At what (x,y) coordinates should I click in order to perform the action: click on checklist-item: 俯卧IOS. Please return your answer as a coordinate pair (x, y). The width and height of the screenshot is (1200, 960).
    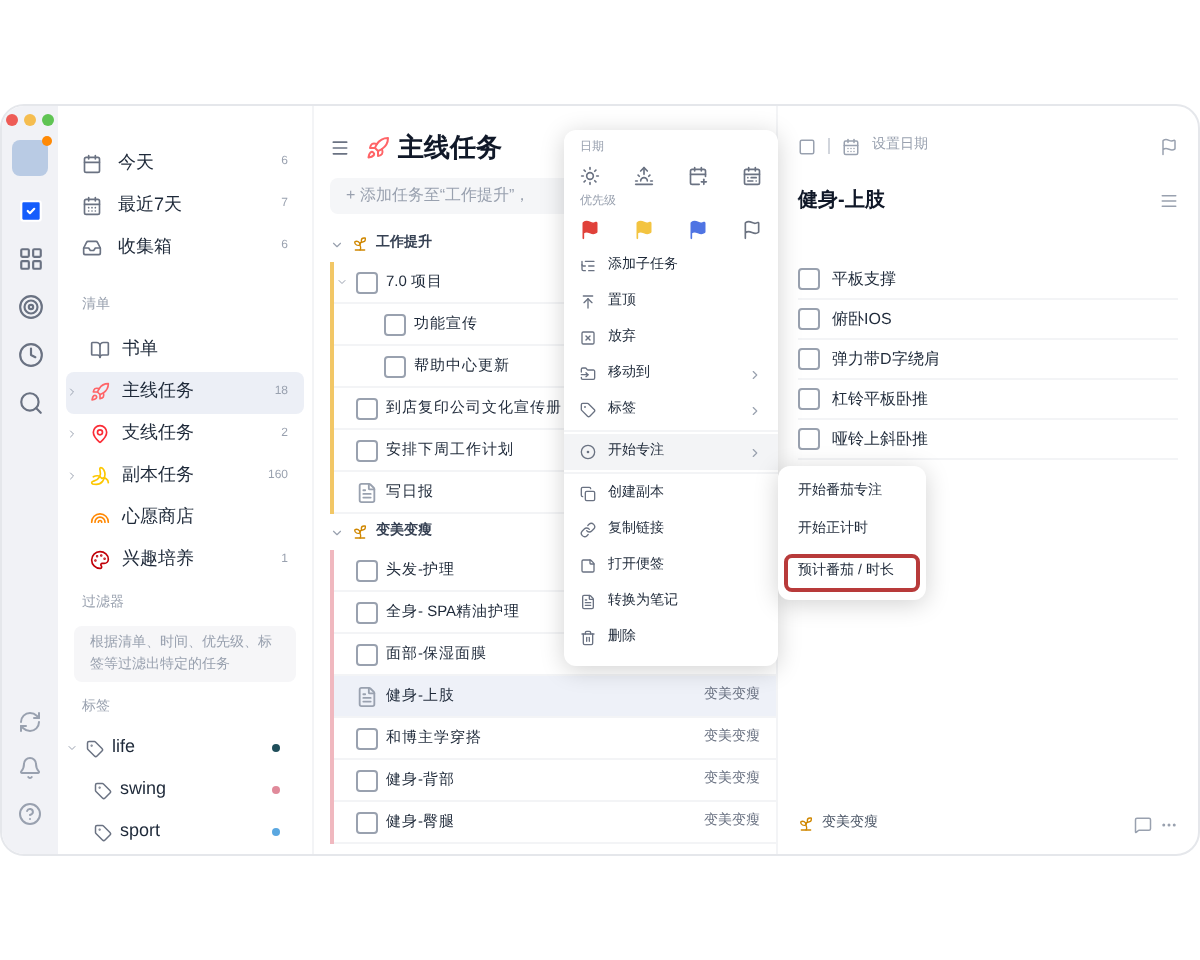
    Looking at the image, I should click on (988, 320).